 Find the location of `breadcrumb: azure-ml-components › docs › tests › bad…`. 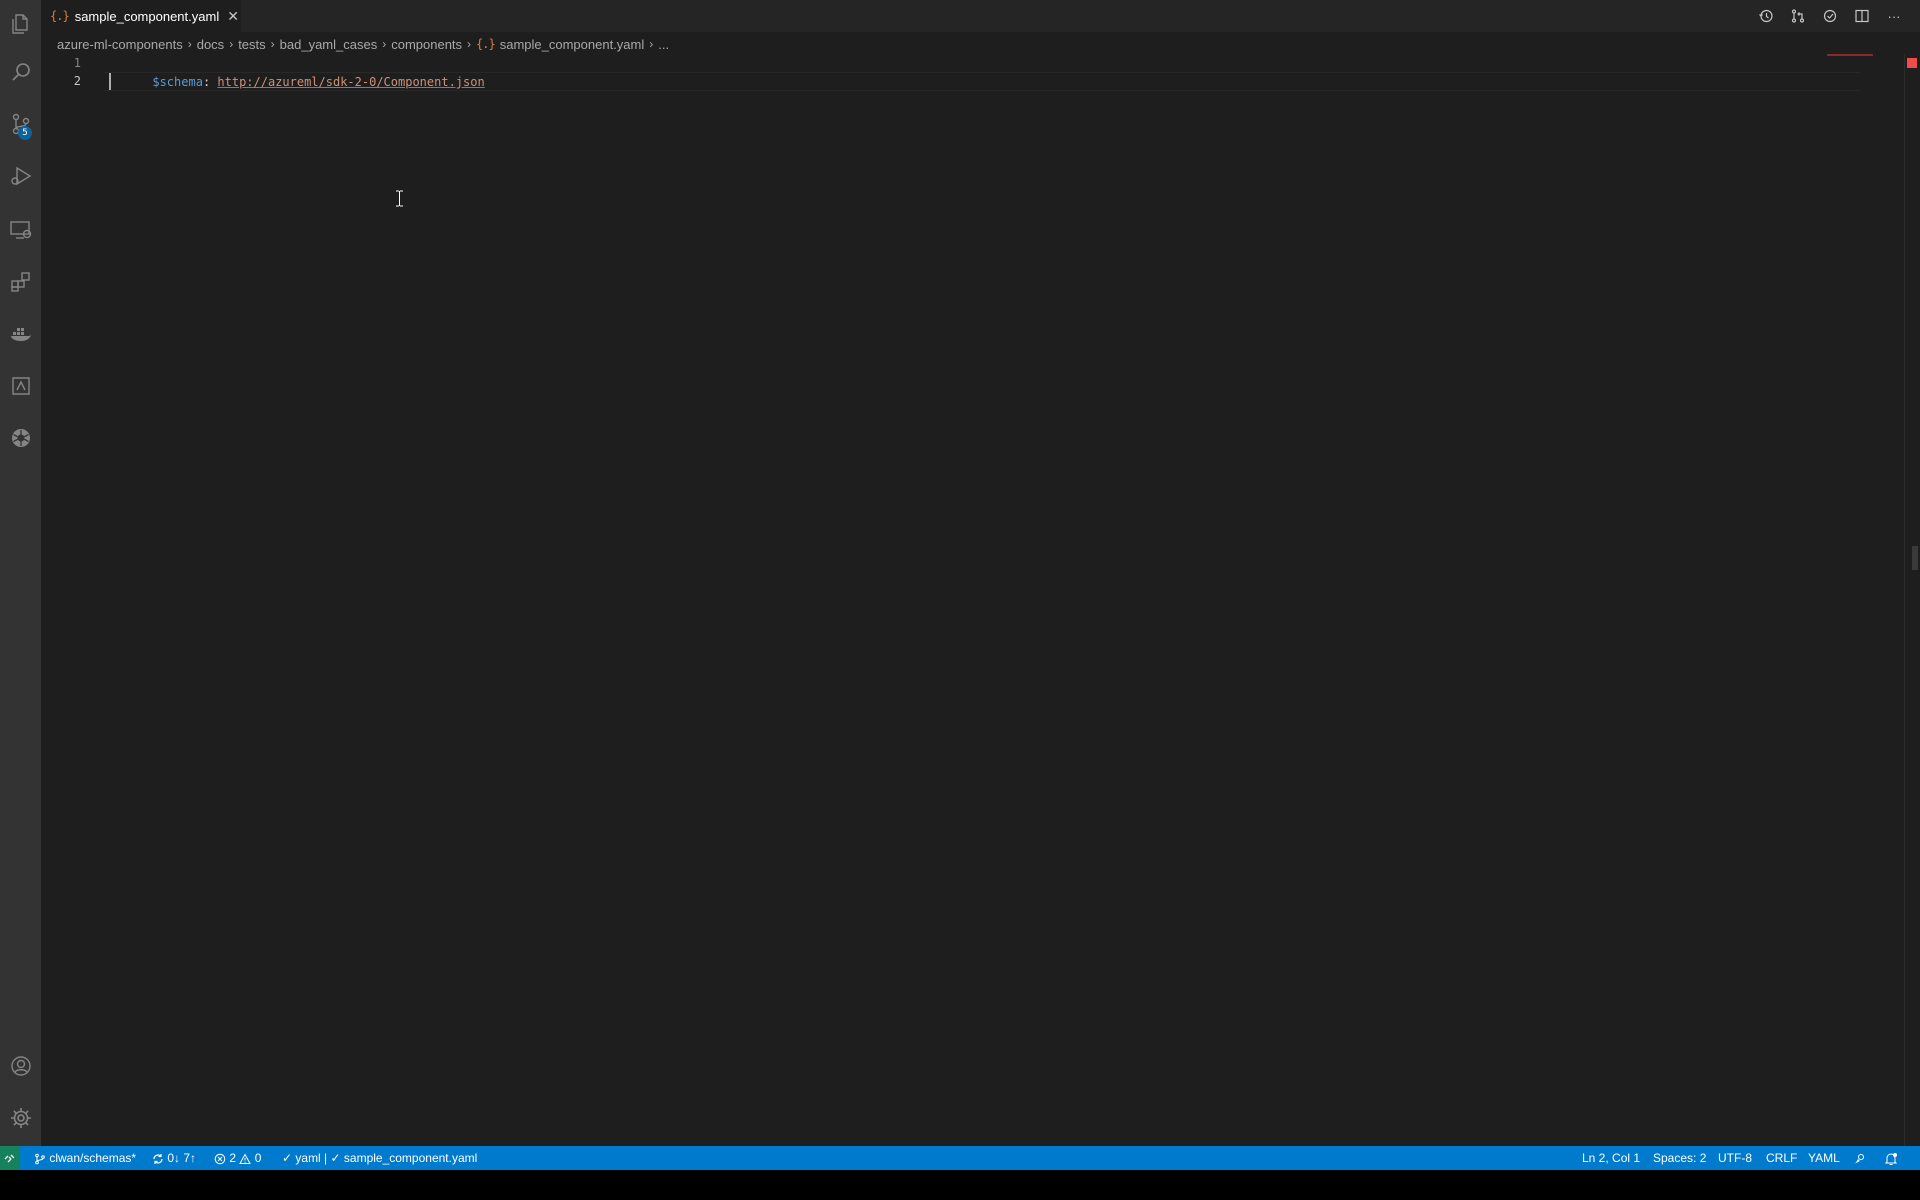

breadcrumb: azure-ml-components › docs › tests › bad… is located at coordinates (363, 44).